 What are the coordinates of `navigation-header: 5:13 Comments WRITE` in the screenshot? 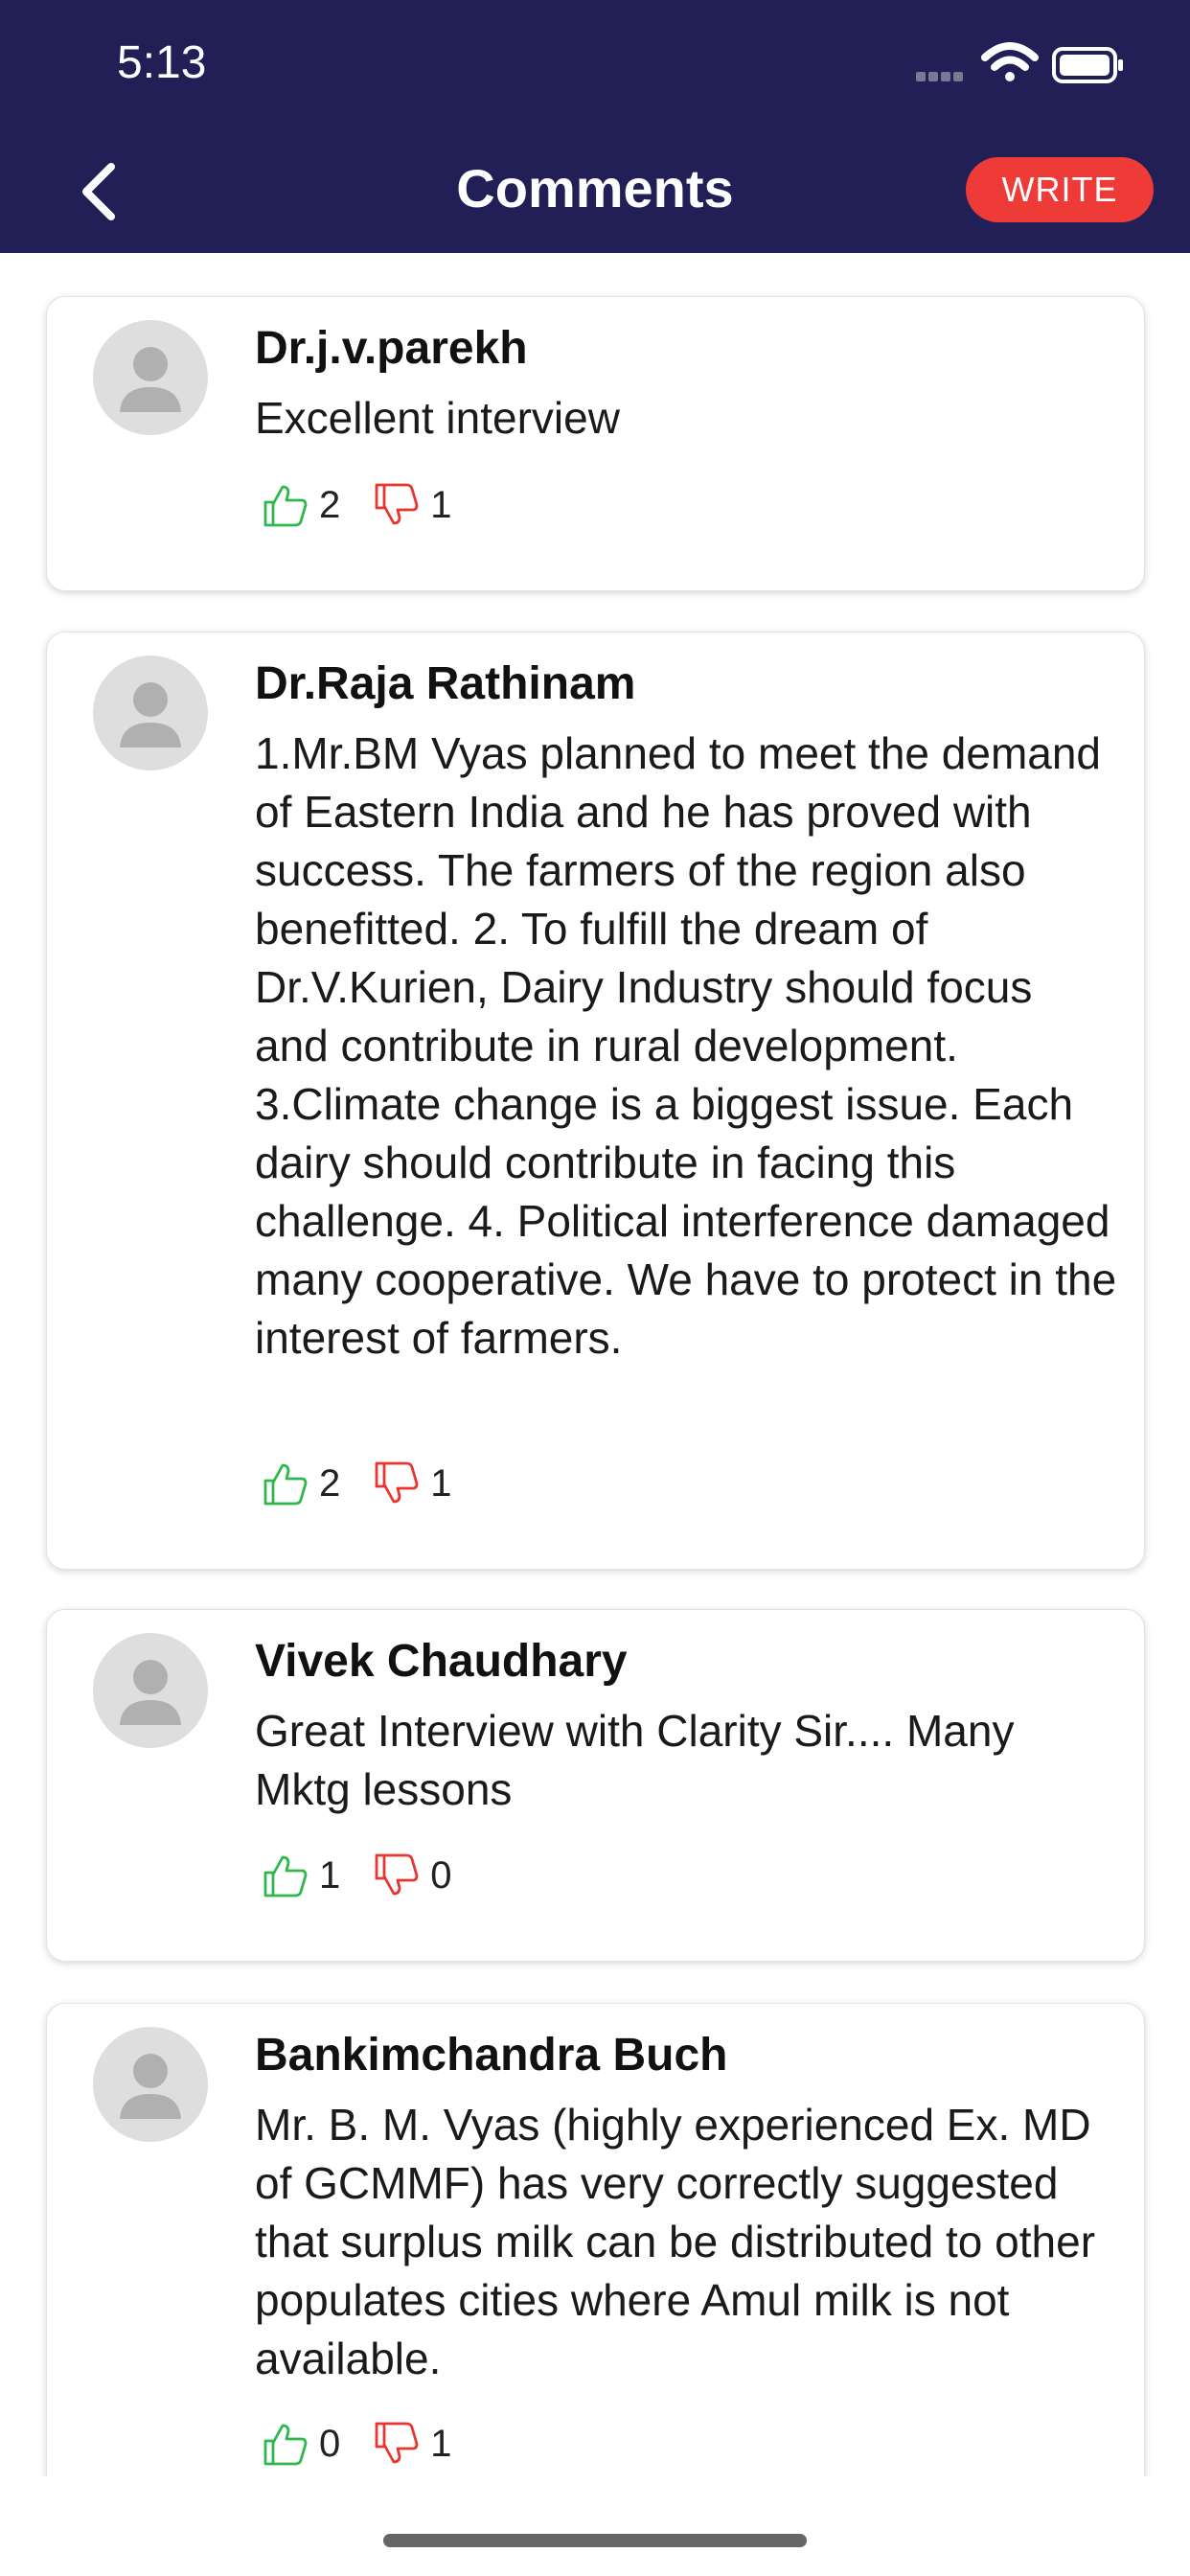 It's located at (595, 126).